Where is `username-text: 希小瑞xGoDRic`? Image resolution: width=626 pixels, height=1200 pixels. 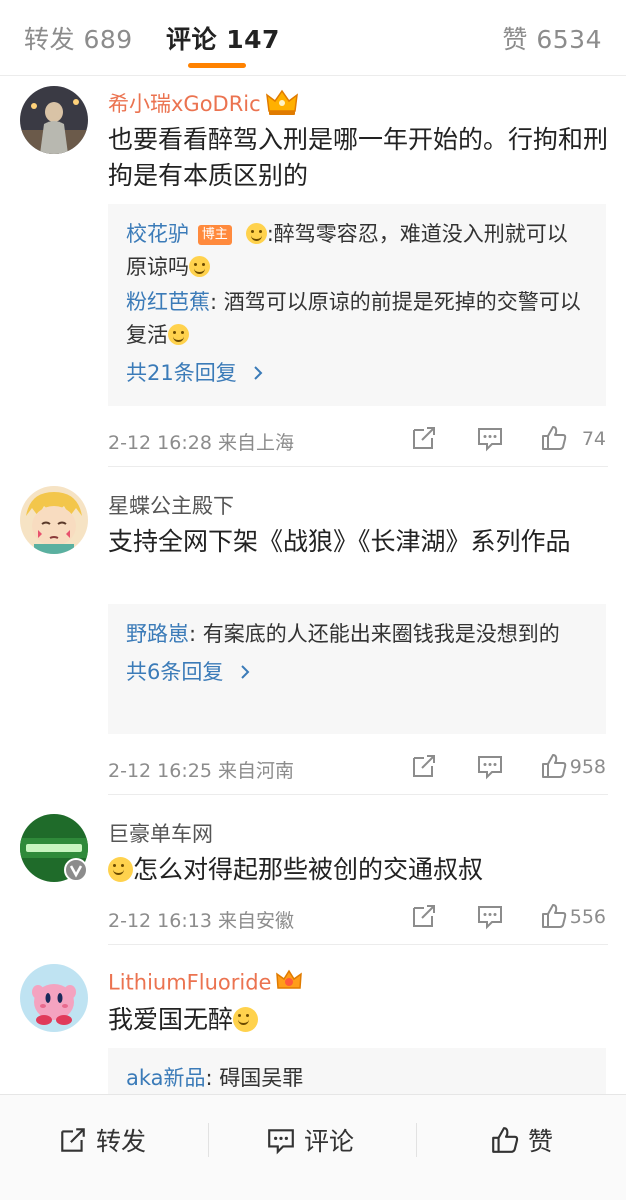 username-text: 希小瑞xGoDRic is located at coordinates (184, 104).